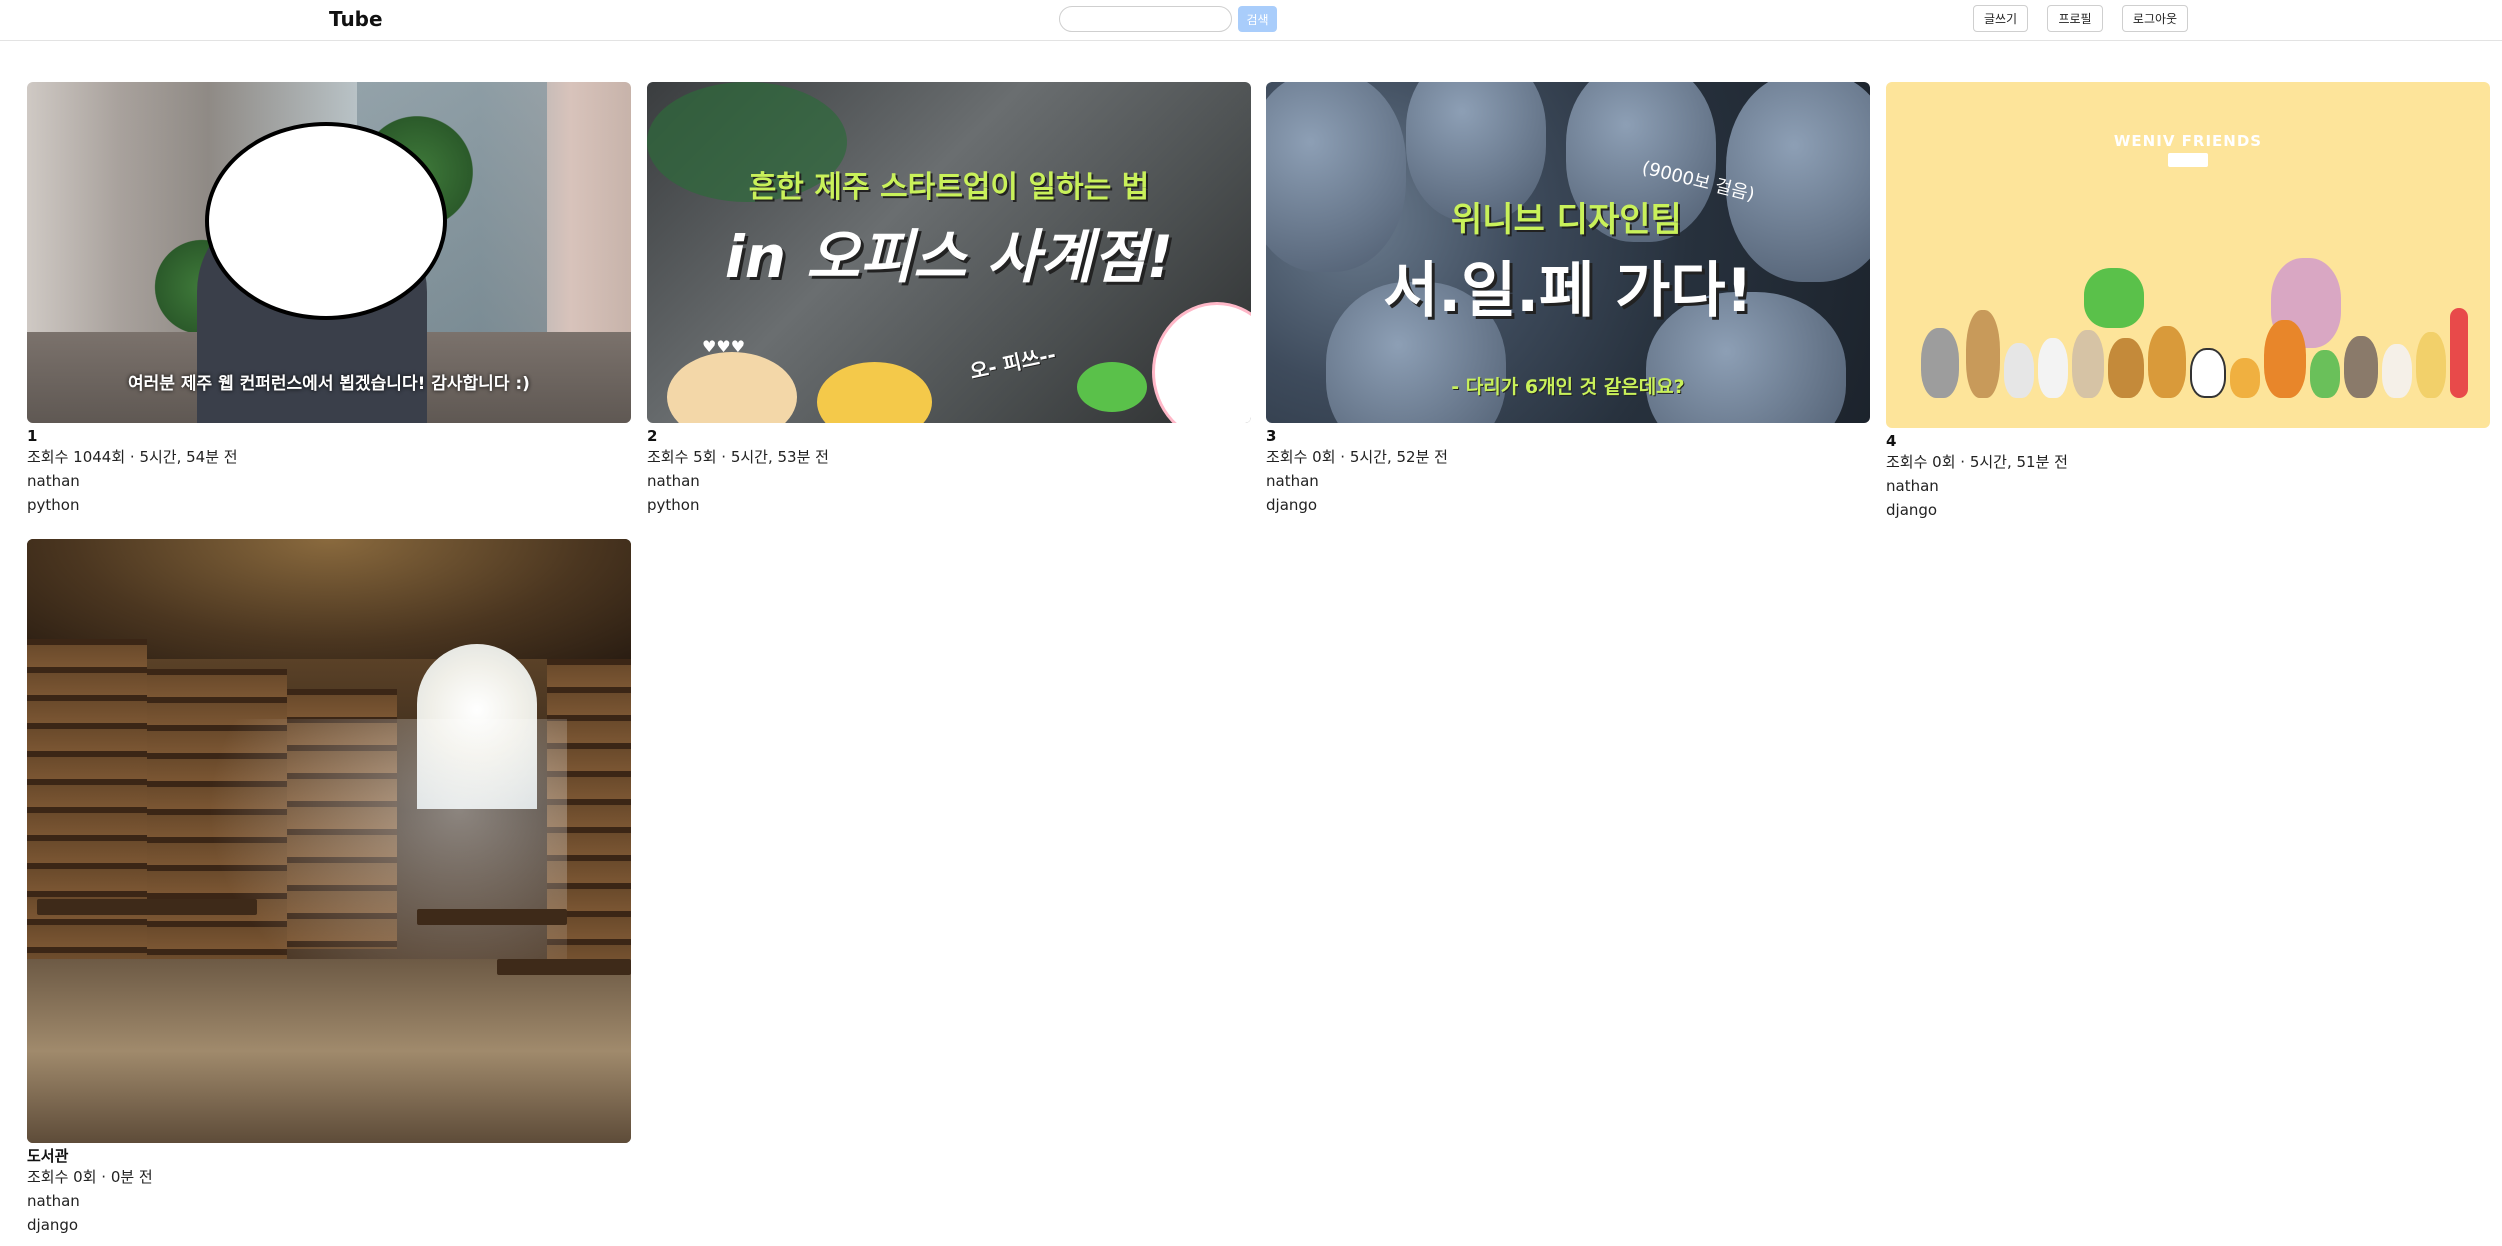  I want to click on logout-button: 로그아웃, so click(2155, 18).